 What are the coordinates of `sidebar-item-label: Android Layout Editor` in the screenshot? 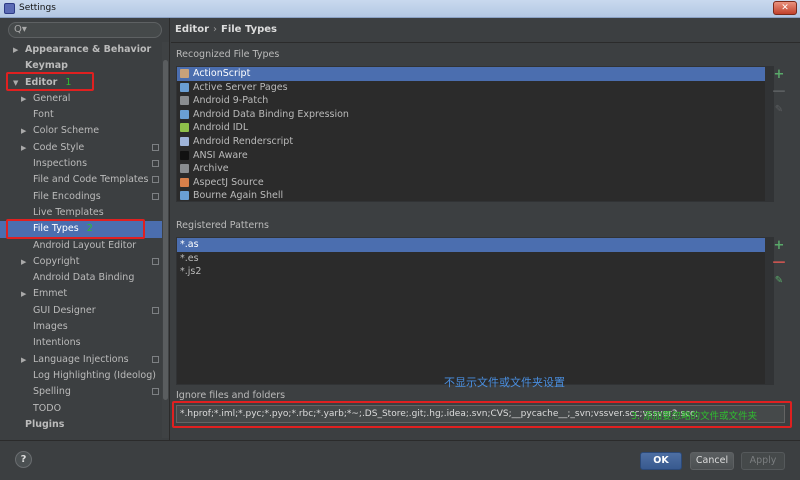 It's located at (85, 245).